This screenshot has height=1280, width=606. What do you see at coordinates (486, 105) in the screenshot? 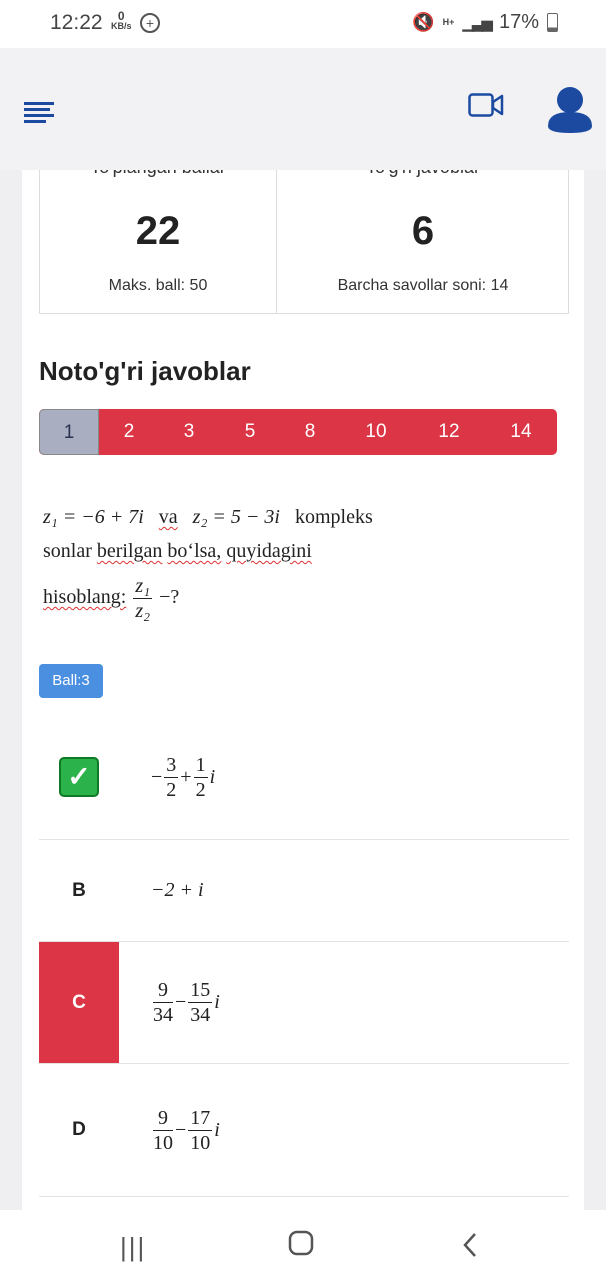
I see `video-camera-icon` at bounding box center [486, 105].